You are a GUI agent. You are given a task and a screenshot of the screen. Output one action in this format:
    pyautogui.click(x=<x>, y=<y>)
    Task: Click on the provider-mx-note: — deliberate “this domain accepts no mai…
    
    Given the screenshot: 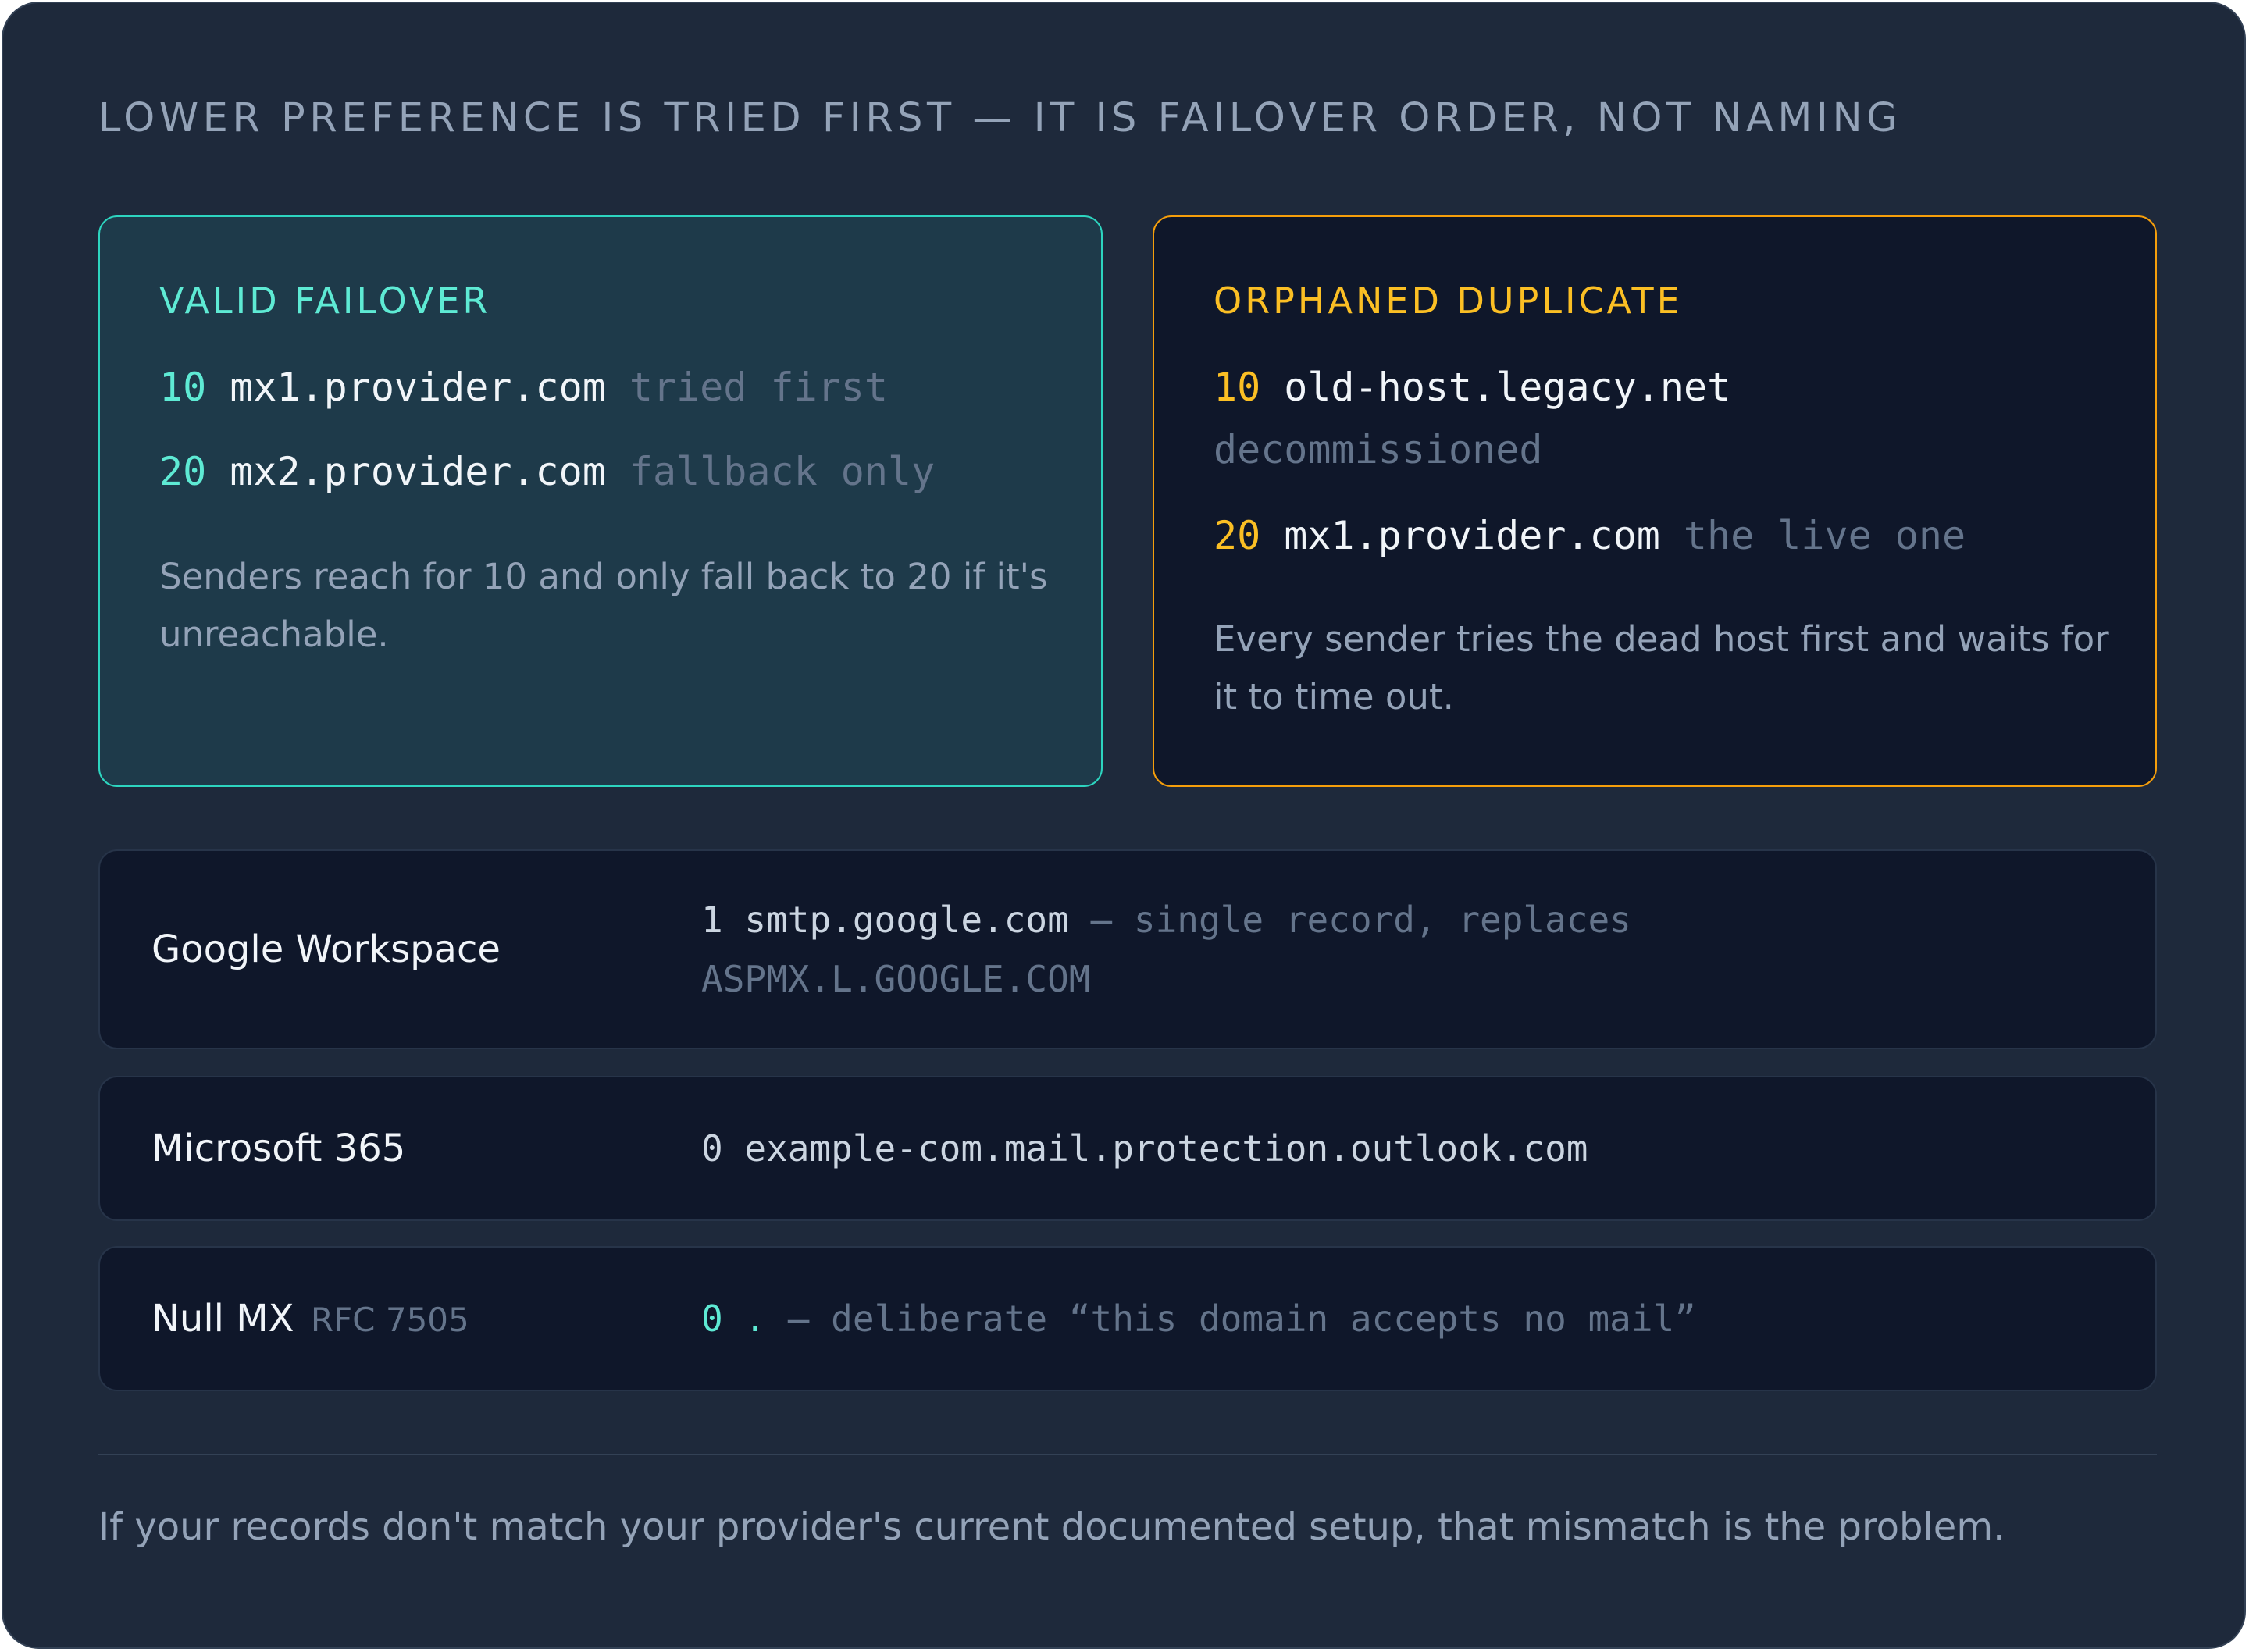 What is the action you would take?
    pyautogui.click(x=1241, y=1319)
    